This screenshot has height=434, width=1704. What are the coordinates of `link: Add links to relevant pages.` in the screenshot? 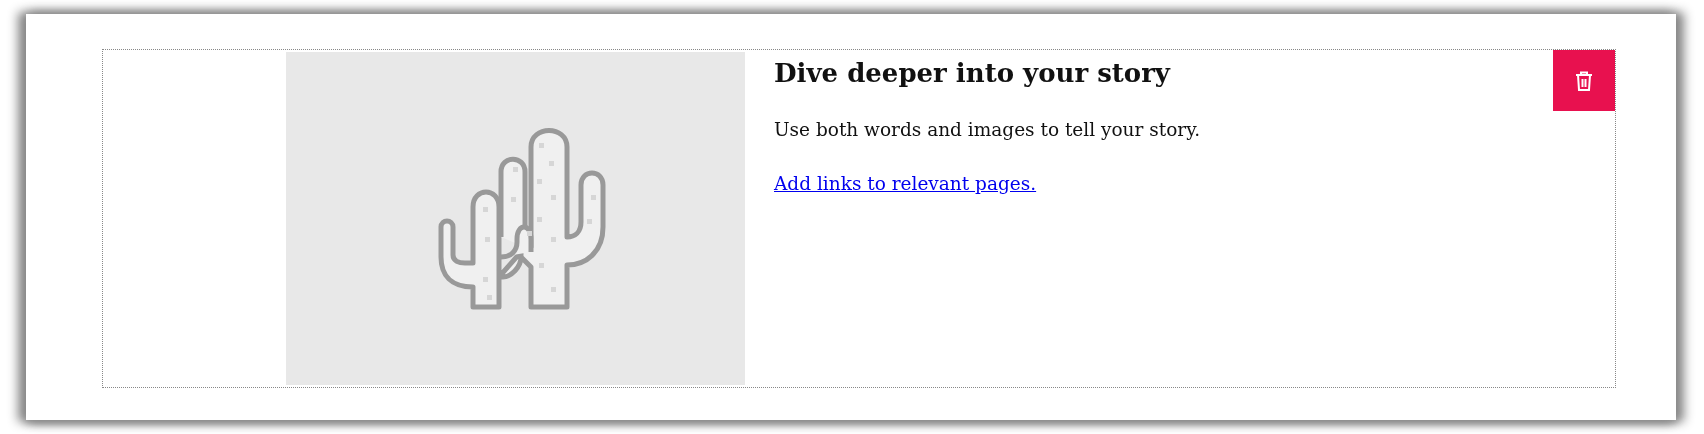 It's located at (905, 184).